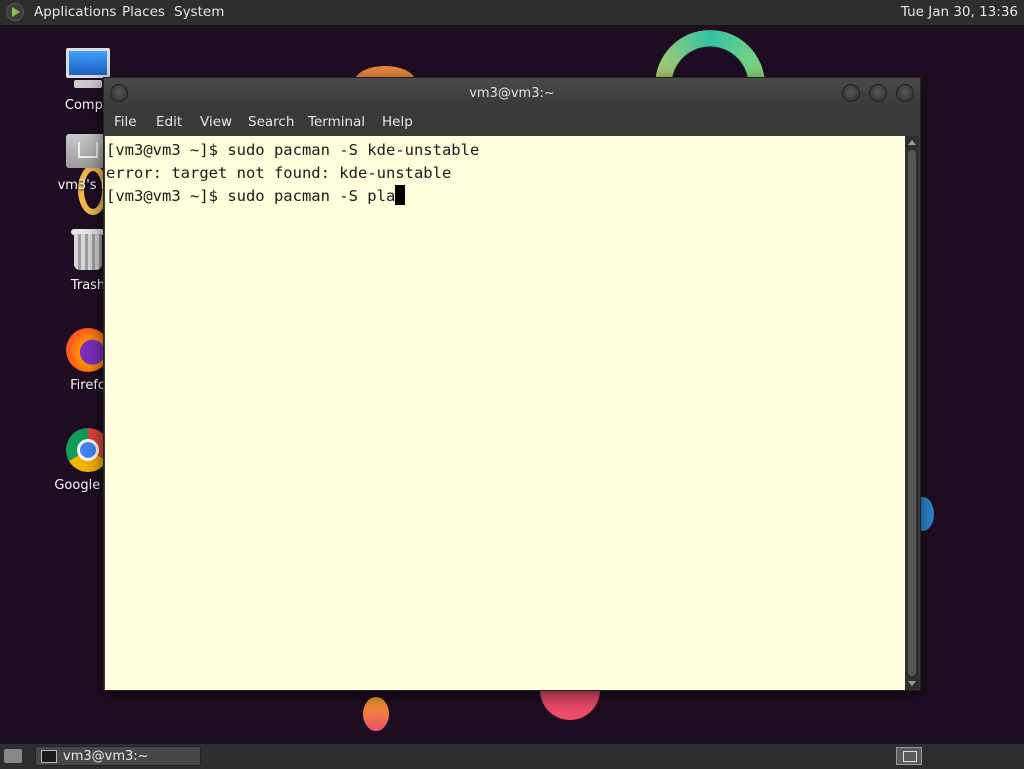  Describe the element at coordinates (169, 122) in the screenshot. I see `menu-edit: Edit` at that location.